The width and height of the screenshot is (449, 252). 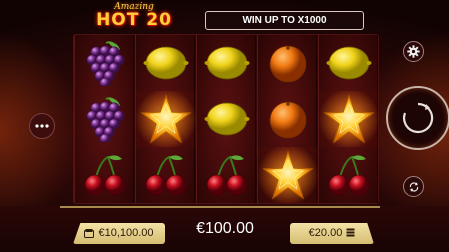 What do you see at coordinates (325, 233) in the screenshot?
I see `bet-value: €20.00` at bounding box center [325, 233].